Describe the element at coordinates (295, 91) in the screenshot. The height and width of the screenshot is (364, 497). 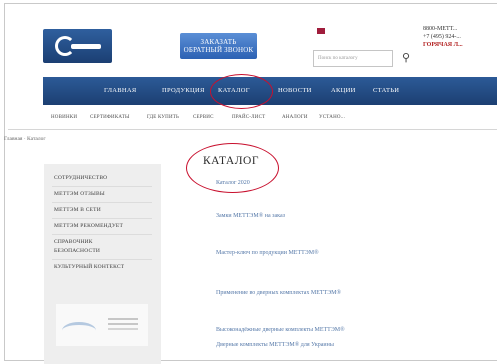
I see `nav-item-news: НОВОСТИ` at that location.